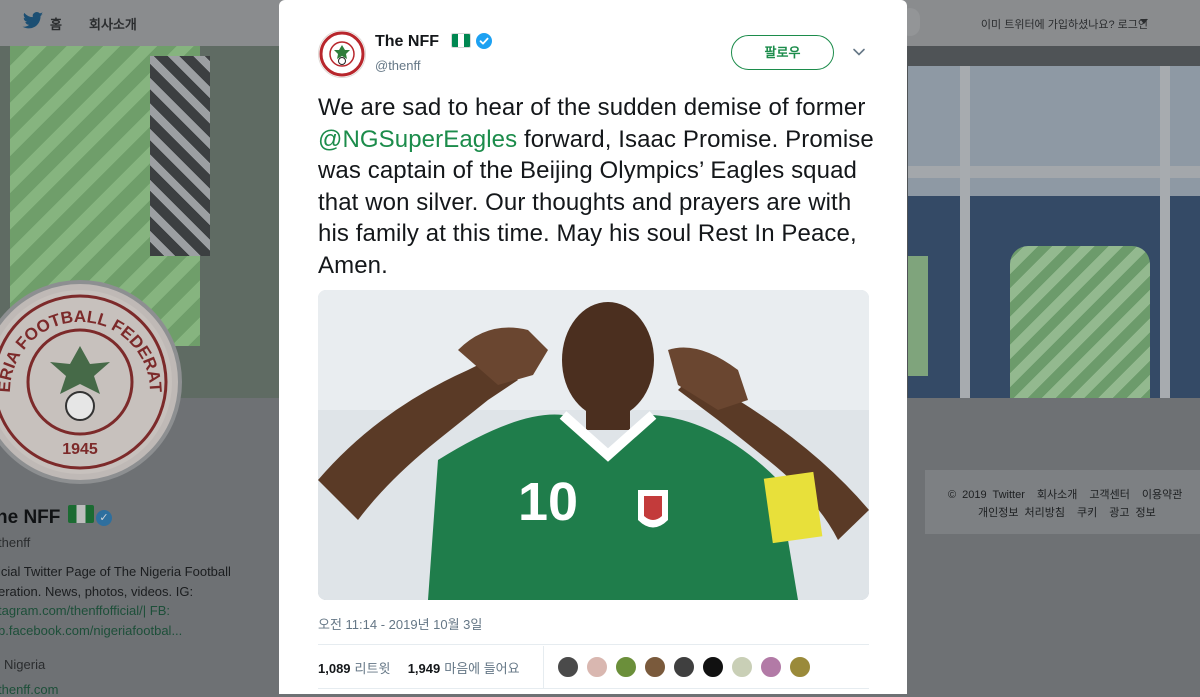 The width and height of the screenshot is (1200, 697). I want to click on signin-link: 이미 트위터에 가입하셨나요? 로그인, so click(1064, 24).